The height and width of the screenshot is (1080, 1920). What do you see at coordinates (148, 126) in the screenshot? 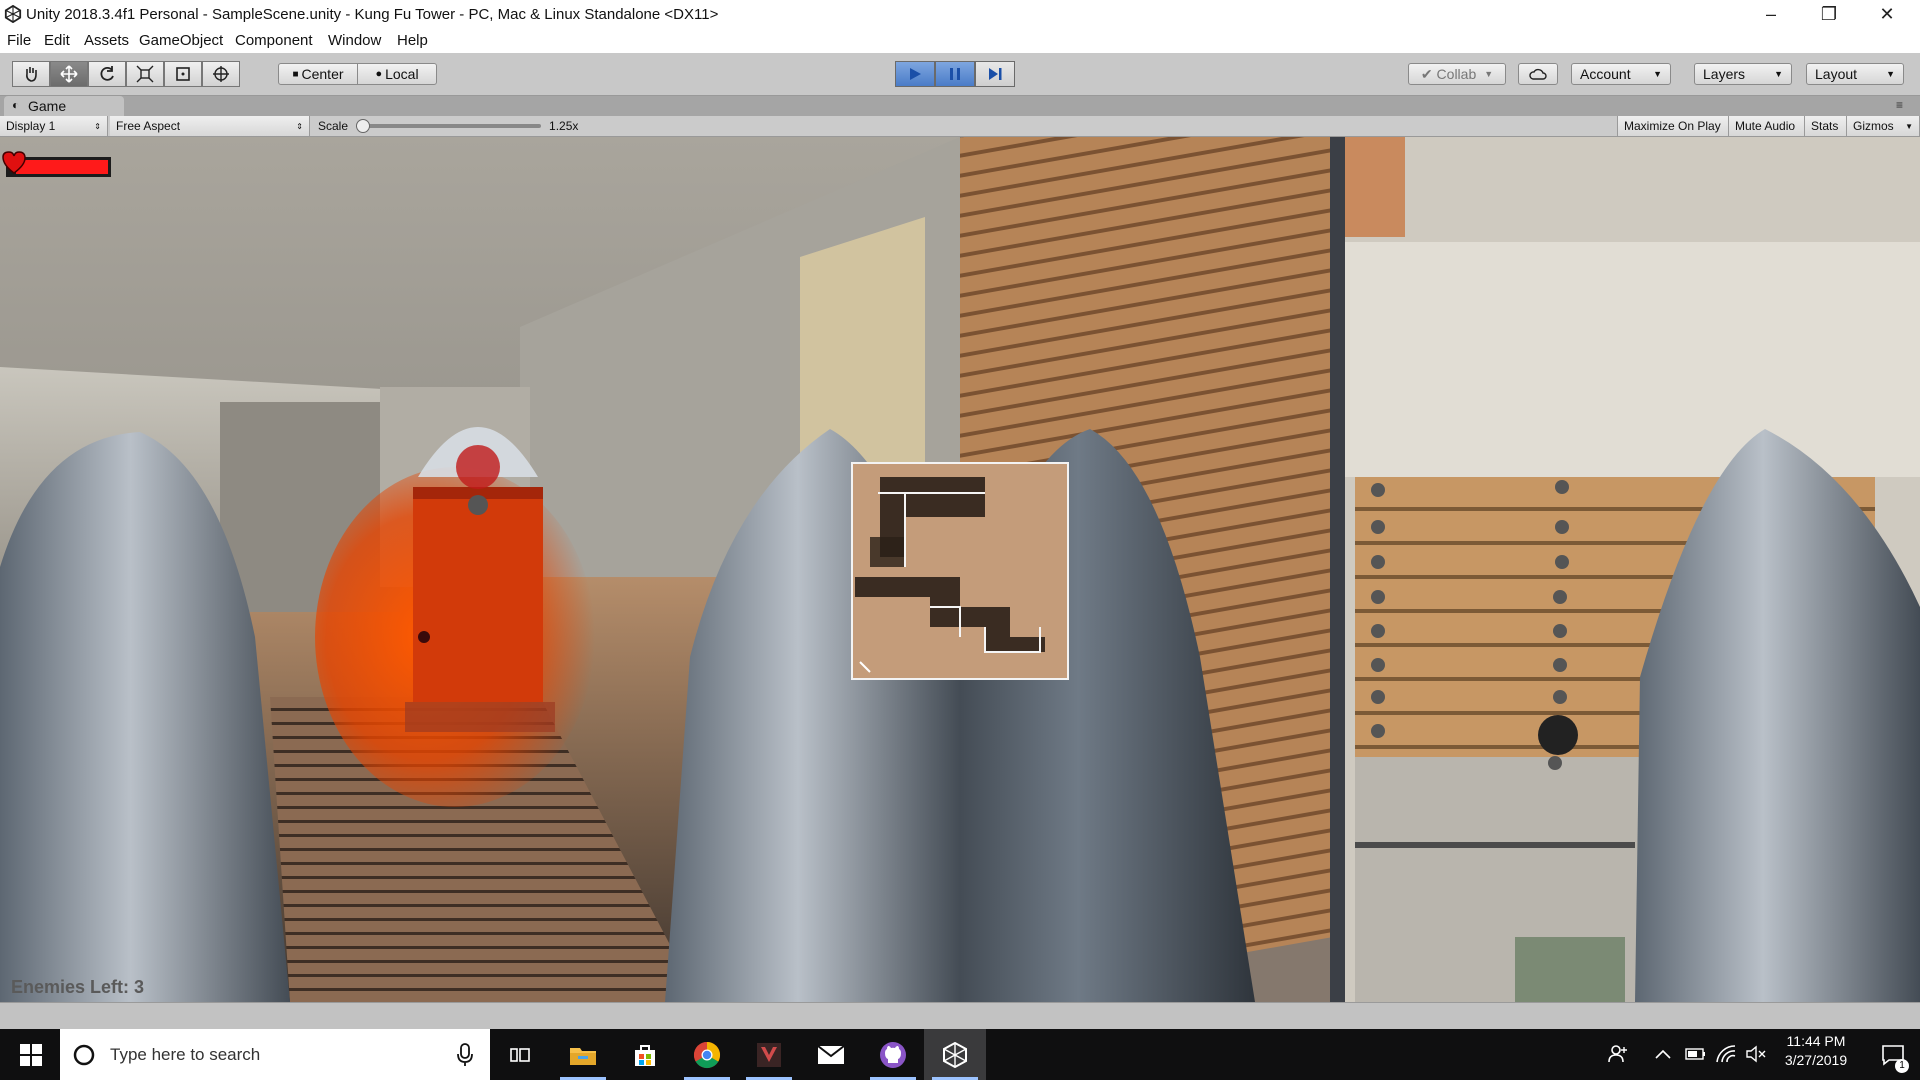
I see `aspect-label: Free Aspect` at bounding box center [148, 126].